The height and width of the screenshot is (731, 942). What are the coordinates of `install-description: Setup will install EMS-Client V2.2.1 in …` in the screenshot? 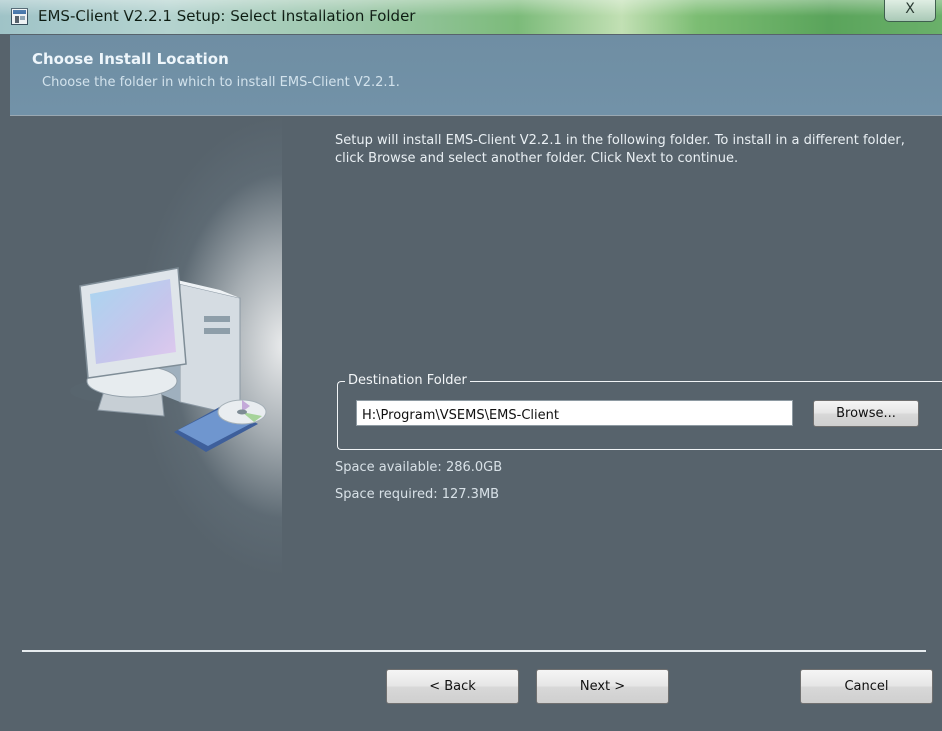 It's located at (620, 149).